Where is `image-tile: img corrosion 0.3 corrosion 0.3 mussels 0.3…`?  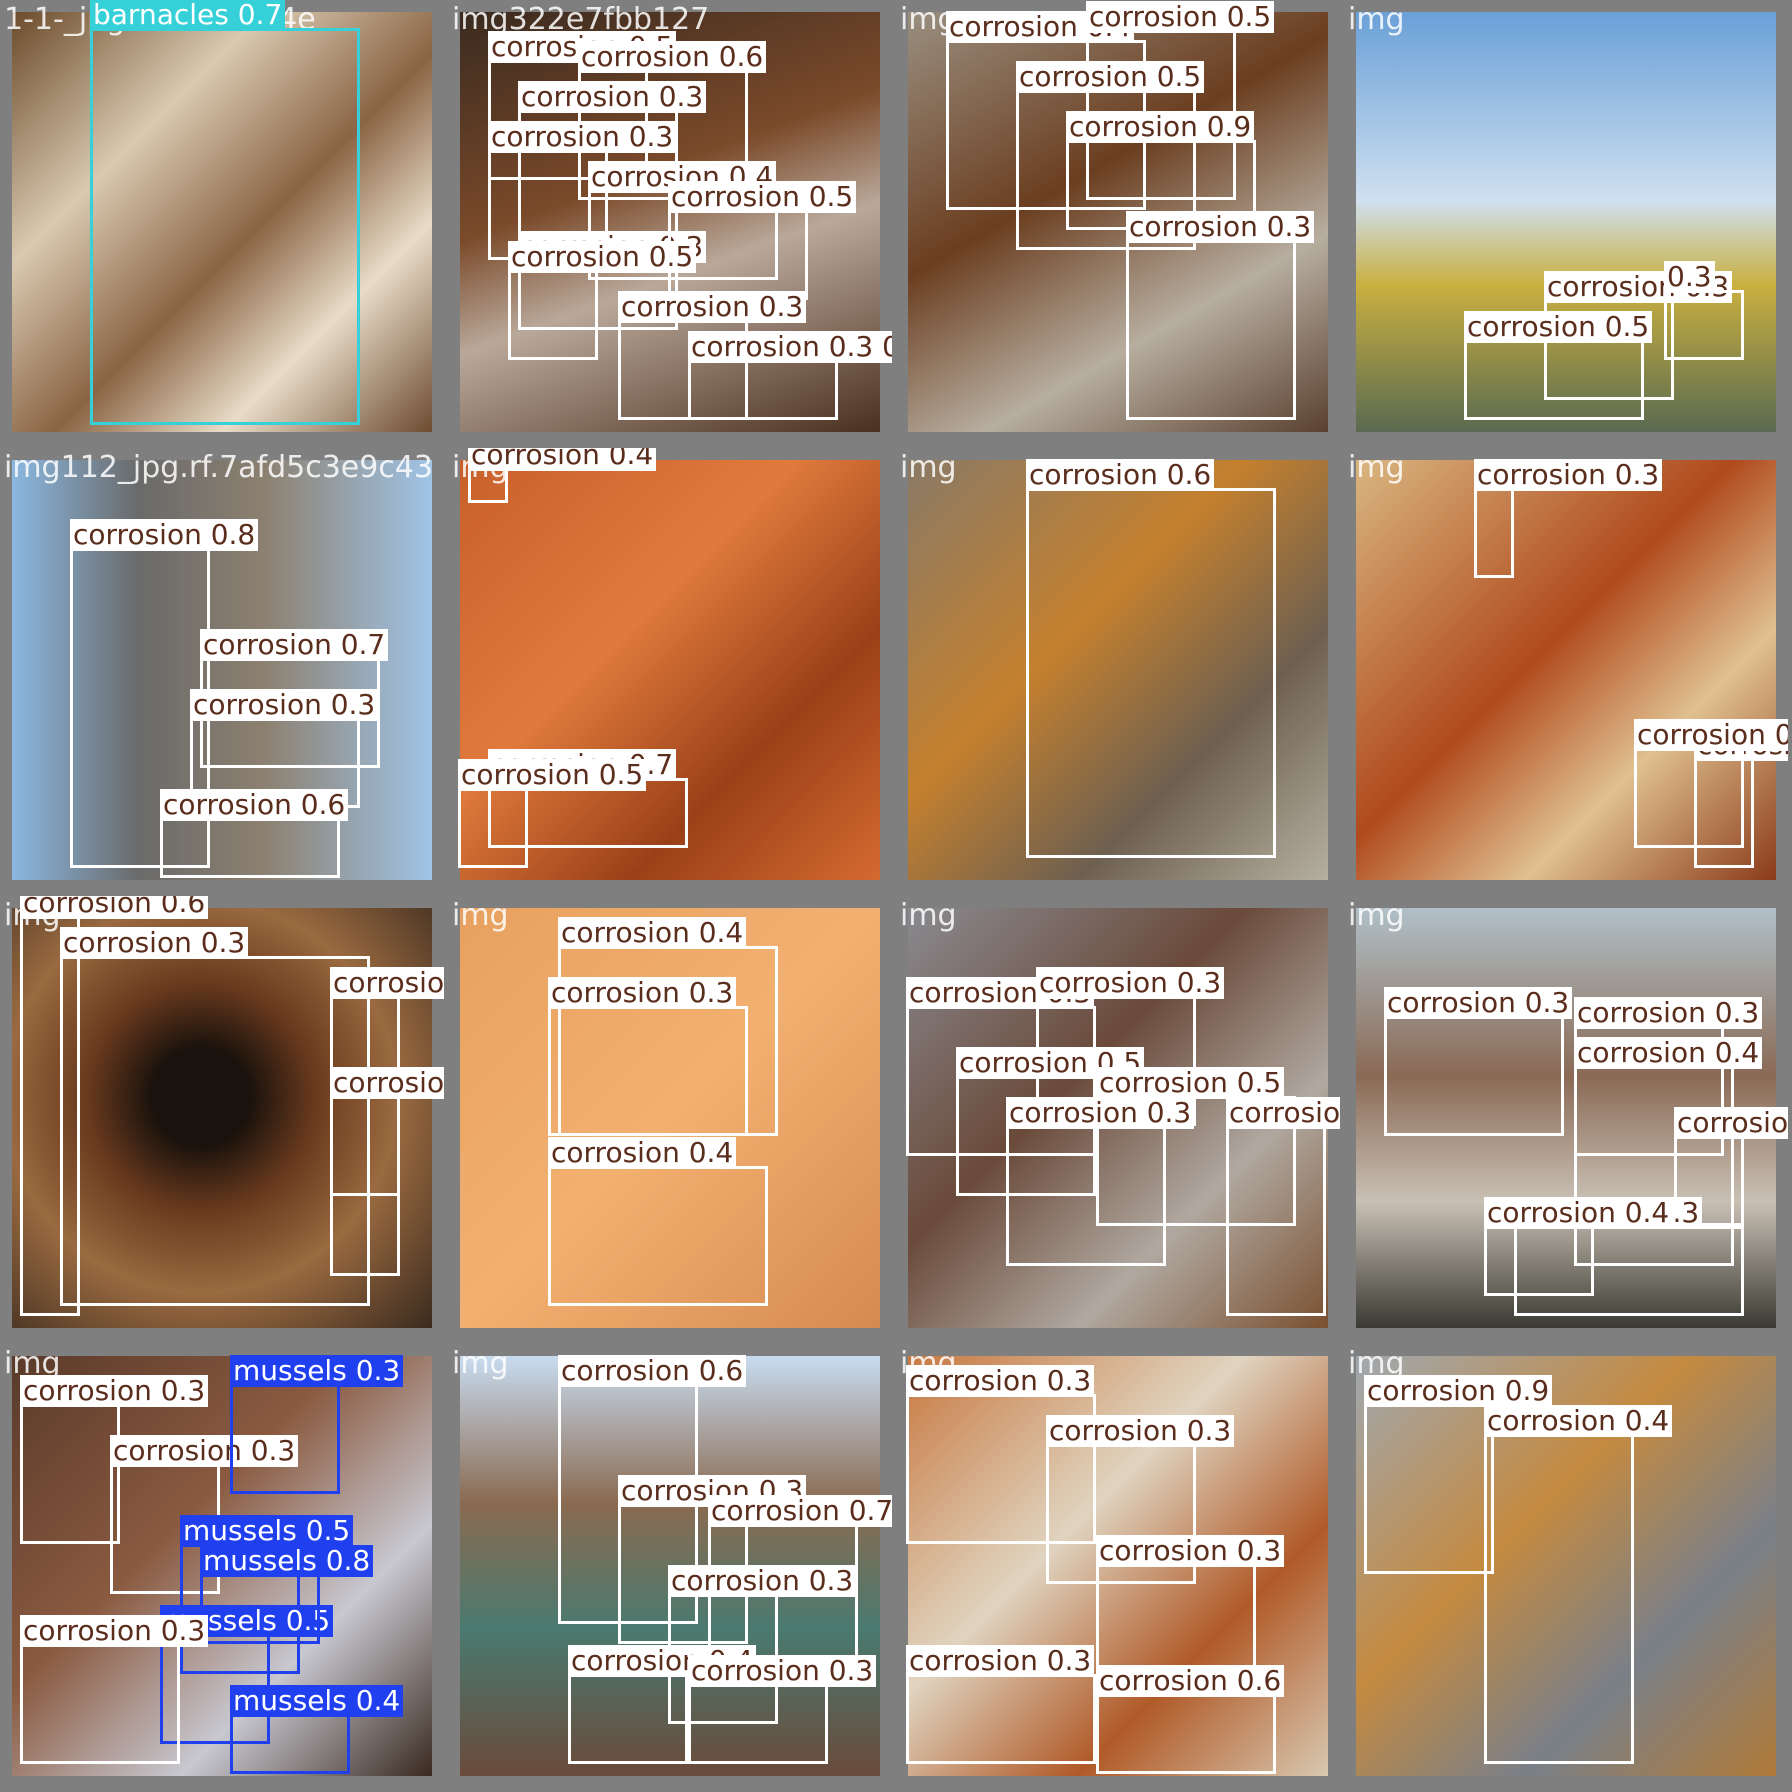
image-tile: img corrosion 0.3 corrosion 0.3 mussels 0.3… is located at coordinates (222, 1566).